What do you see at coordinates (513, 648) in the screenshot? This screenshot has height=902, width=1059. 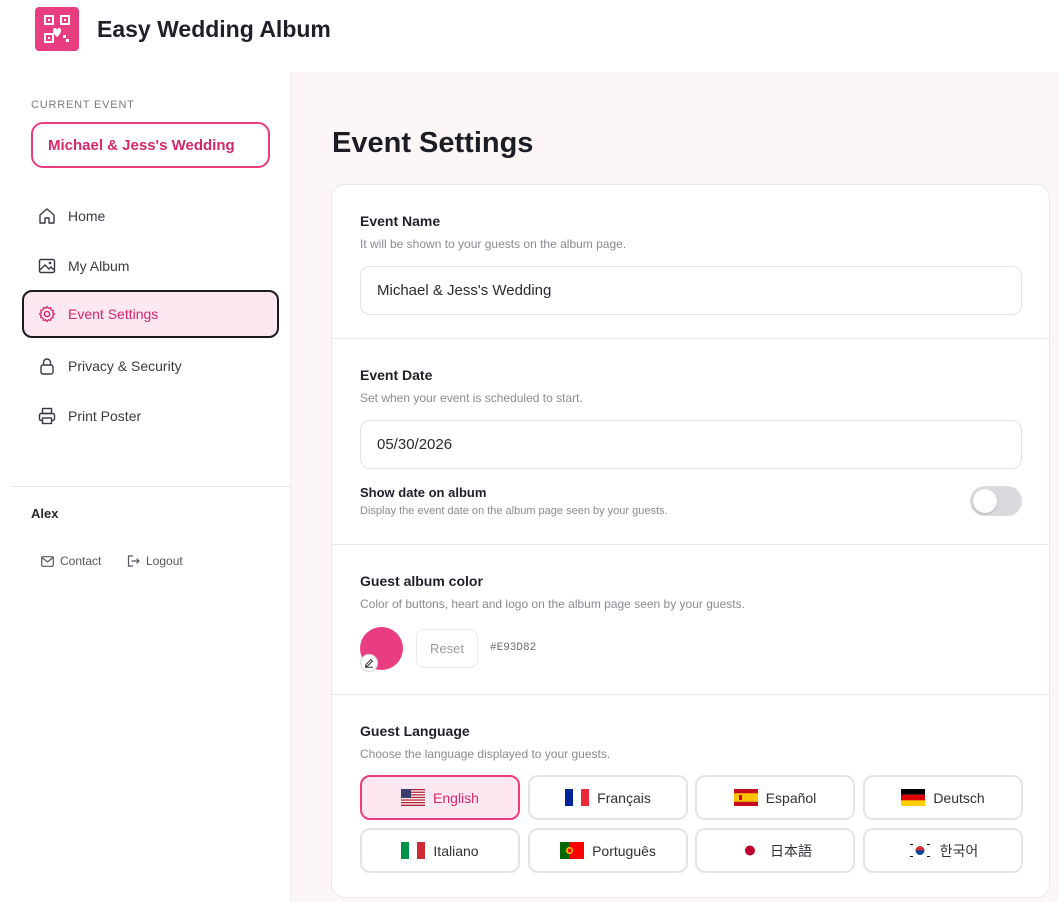 I see `color-hex-value: #E93D82` at bounding box center [513, 648].